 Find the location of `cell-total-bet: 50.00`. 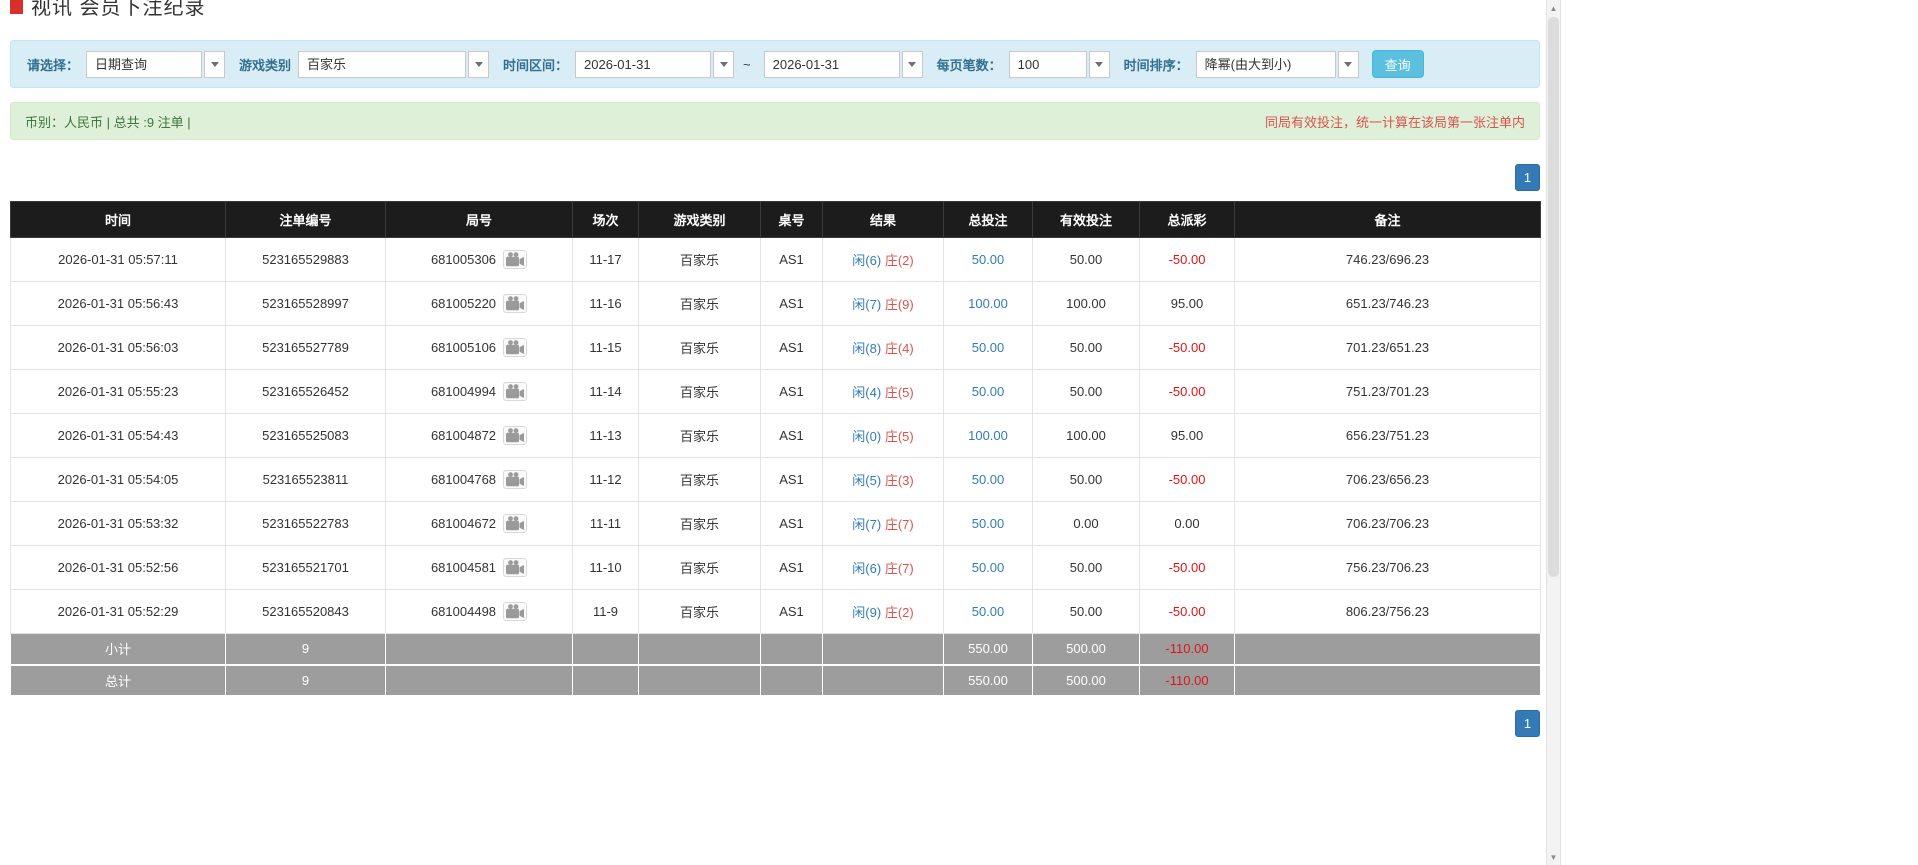

cell-total-bet: 50.00 is located at coordinates (988, 347).